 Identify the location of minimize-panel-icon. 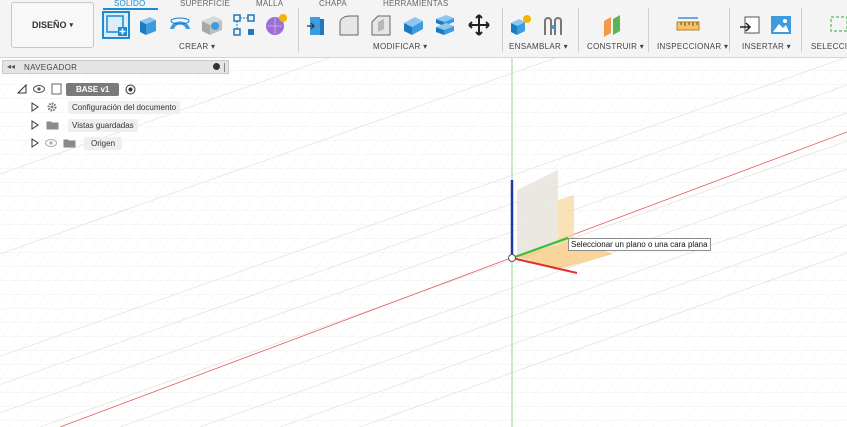
(216, 66).